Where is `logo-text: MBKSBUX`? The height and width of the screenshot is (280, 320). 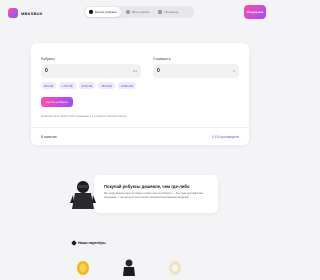
logo-text: MBKSBUX is located at coordinates (32, 13).